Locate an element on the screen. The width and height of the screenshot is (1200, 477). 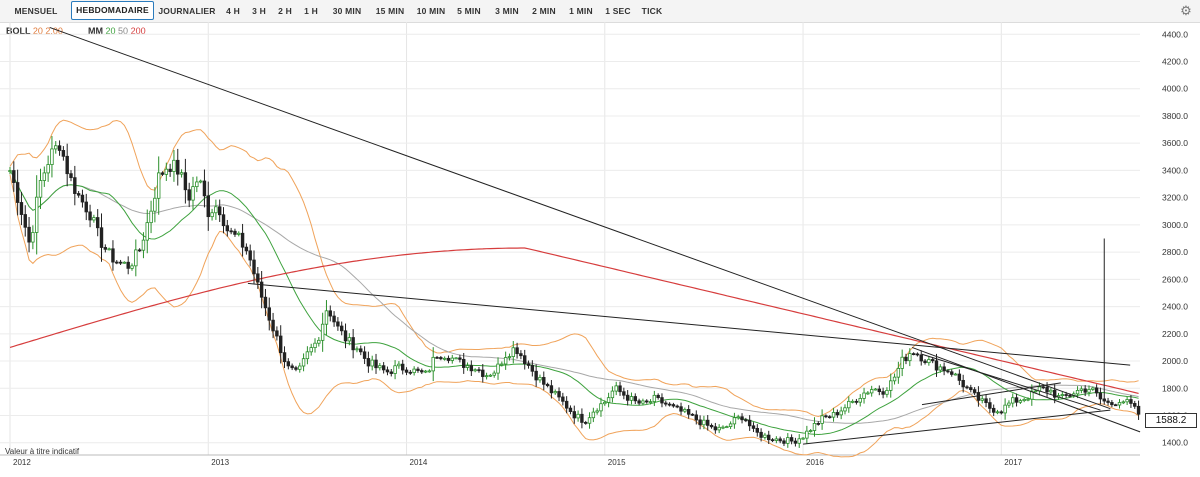
y-tick-label: 2400.0 is located at coordinates (1175, 307).